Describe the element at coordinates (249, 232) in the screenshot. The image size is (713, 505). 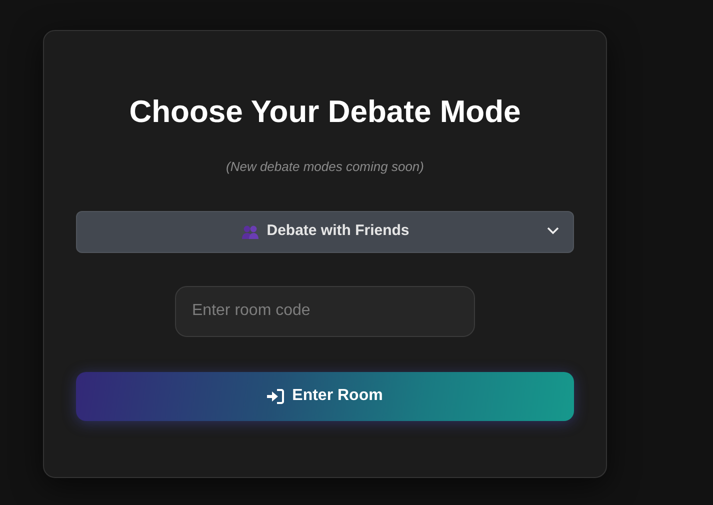
I see `people-icon` at that location.